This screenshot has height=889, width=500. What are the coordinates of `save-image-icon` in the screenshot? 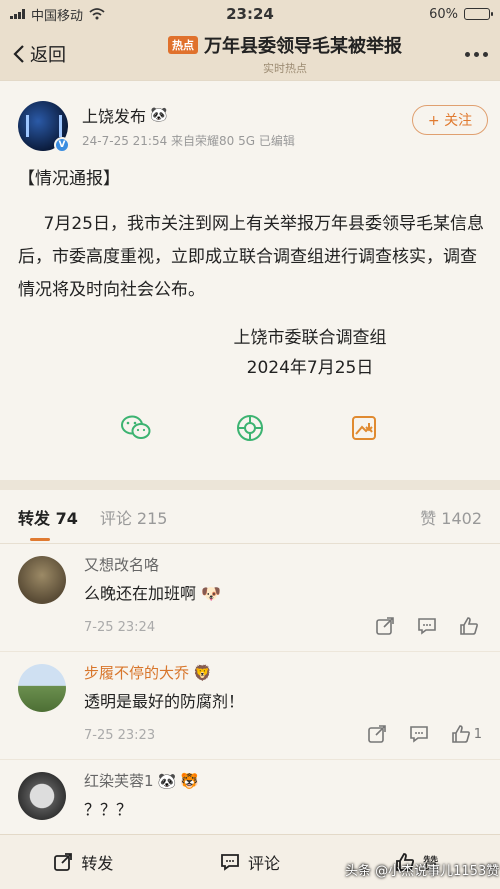 It's located at (364, 428).